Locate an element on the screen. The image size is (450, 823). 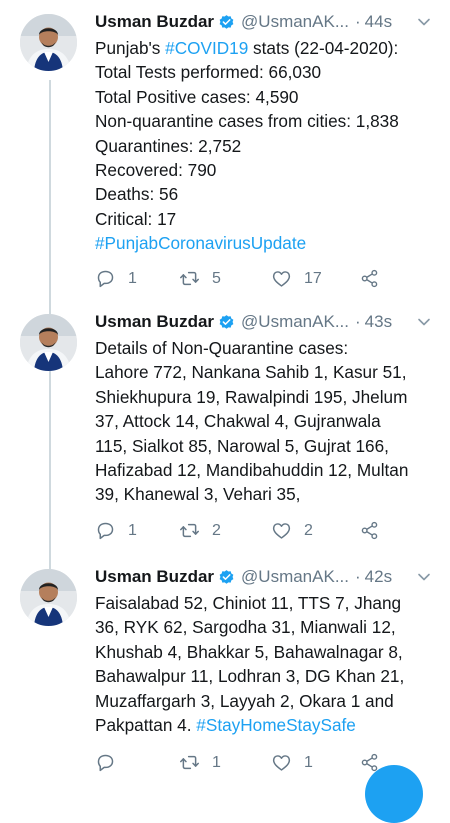
tweet-text-line: 39, Khanewal 3, Vehari 35, is located at coordinates (267, 494).